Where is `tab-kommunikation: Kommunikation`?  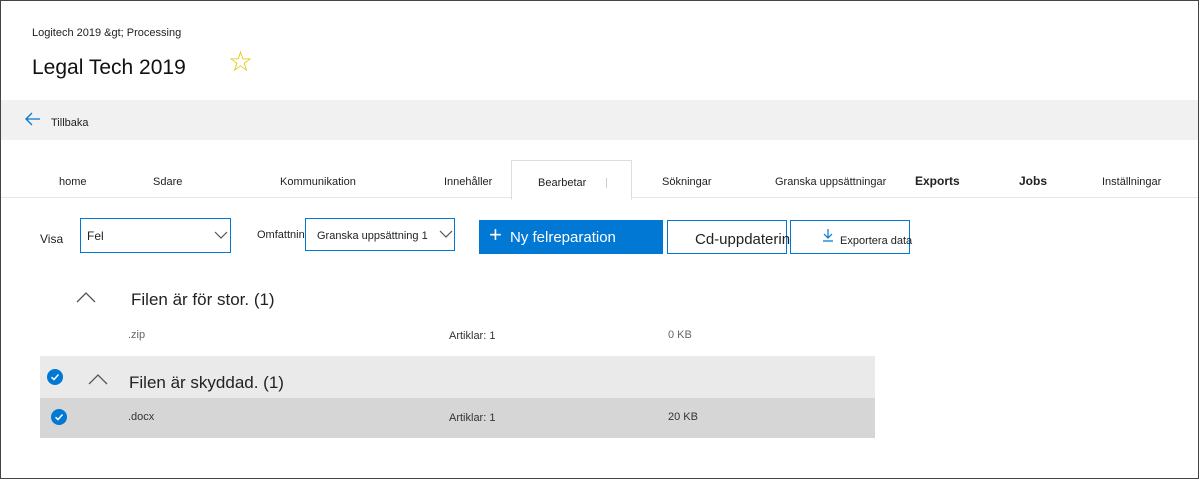 tab-kommunikation: Kommunikation is located at coordinates (318, 182).